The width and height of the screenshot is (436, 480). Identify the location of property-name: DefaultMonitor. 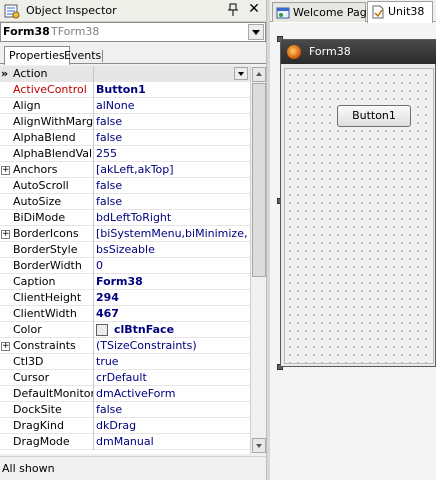
(53, 393).